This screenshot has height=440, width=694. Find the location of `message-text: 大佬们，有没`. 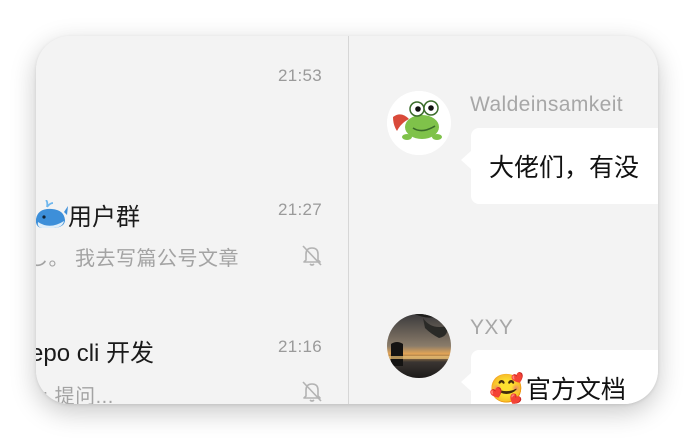

message-text: 大佬们，有没 is located at coordinates (564, 168).